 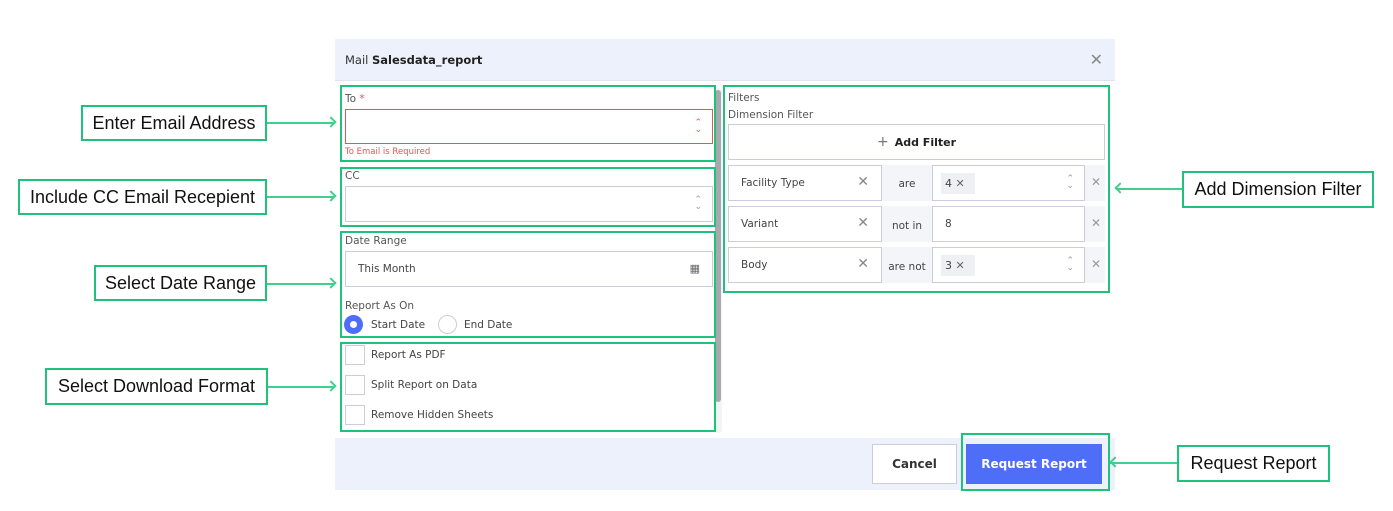 I want to click on request-report-button: Request Report, so click(x=1034, y=464).